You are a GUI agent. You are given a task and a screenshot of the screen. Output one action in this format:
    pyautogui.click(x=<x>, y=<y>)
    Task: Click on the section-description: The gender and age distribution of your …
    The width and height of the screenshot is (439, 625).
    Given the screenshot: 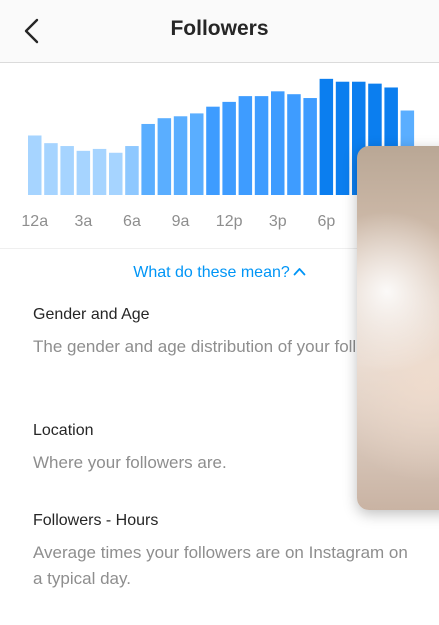 What is the action you would take?
    pyautogui.click(x=220, y=346)
    